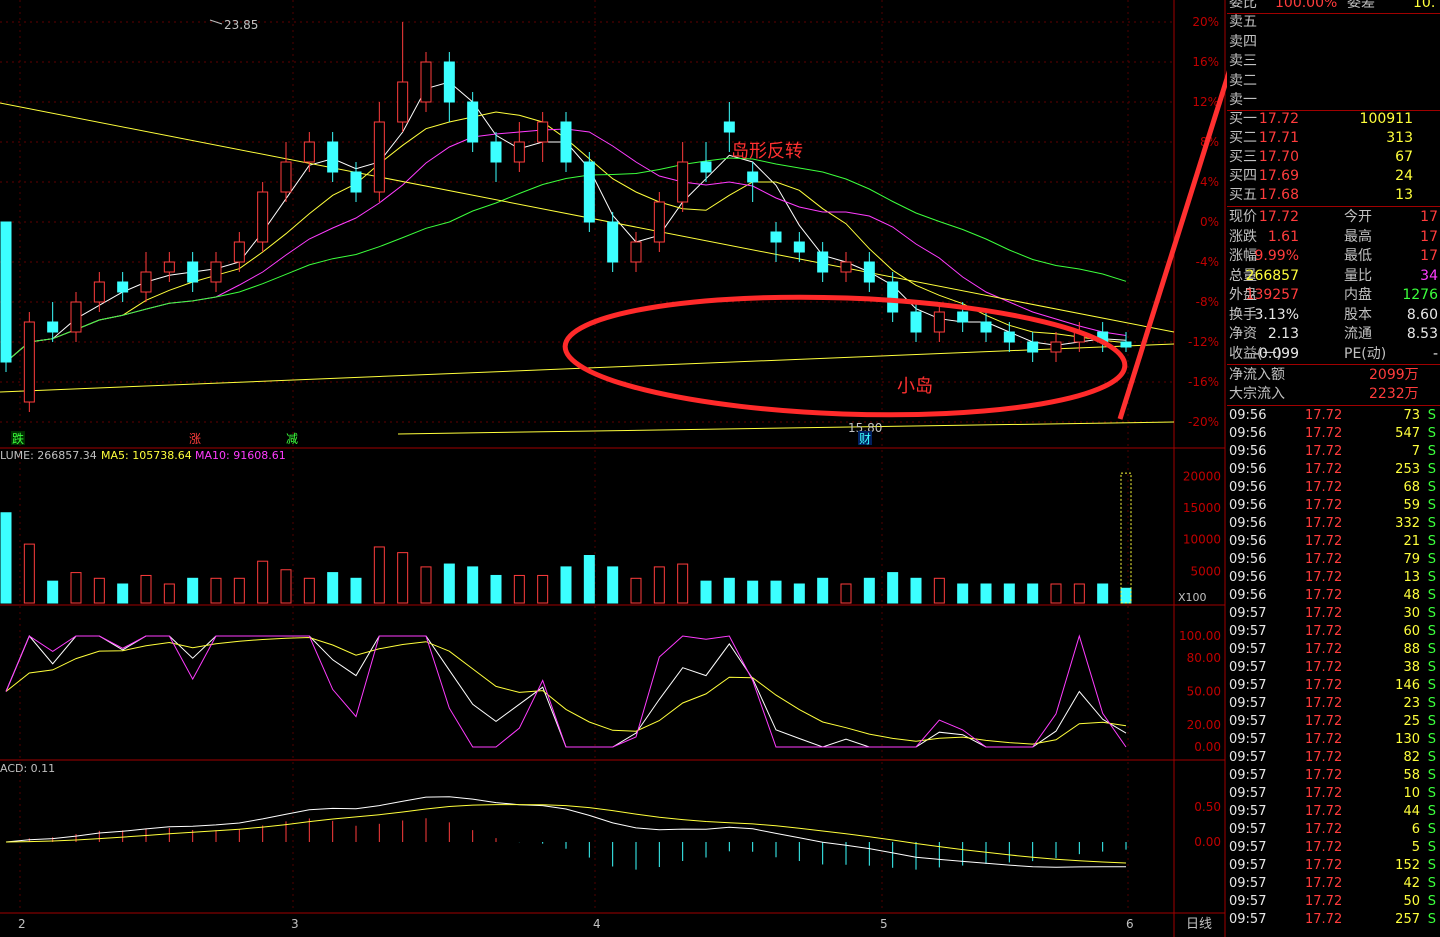 This screenshot has height=937, width=1440. I want to click on stat-row-cell: 最高, so click(1358, 236).